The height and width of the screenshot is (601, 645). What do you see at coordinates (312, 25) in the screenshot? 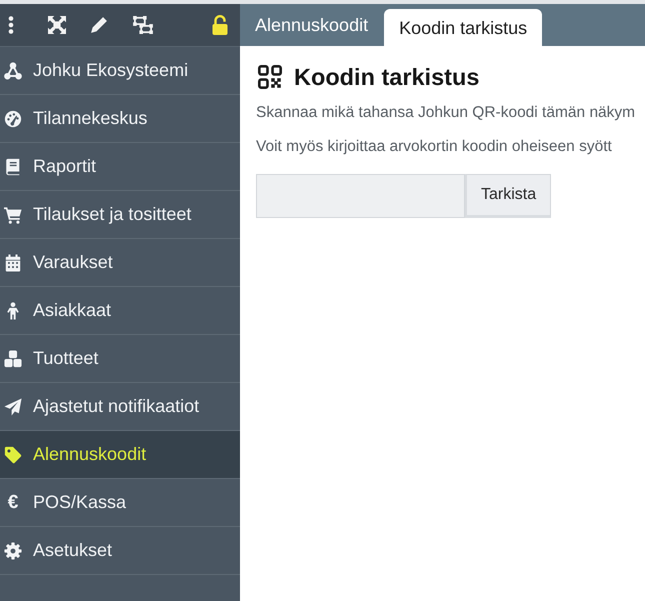
I see `tab: Alennuskoodit` at bounding box center [312, 25].